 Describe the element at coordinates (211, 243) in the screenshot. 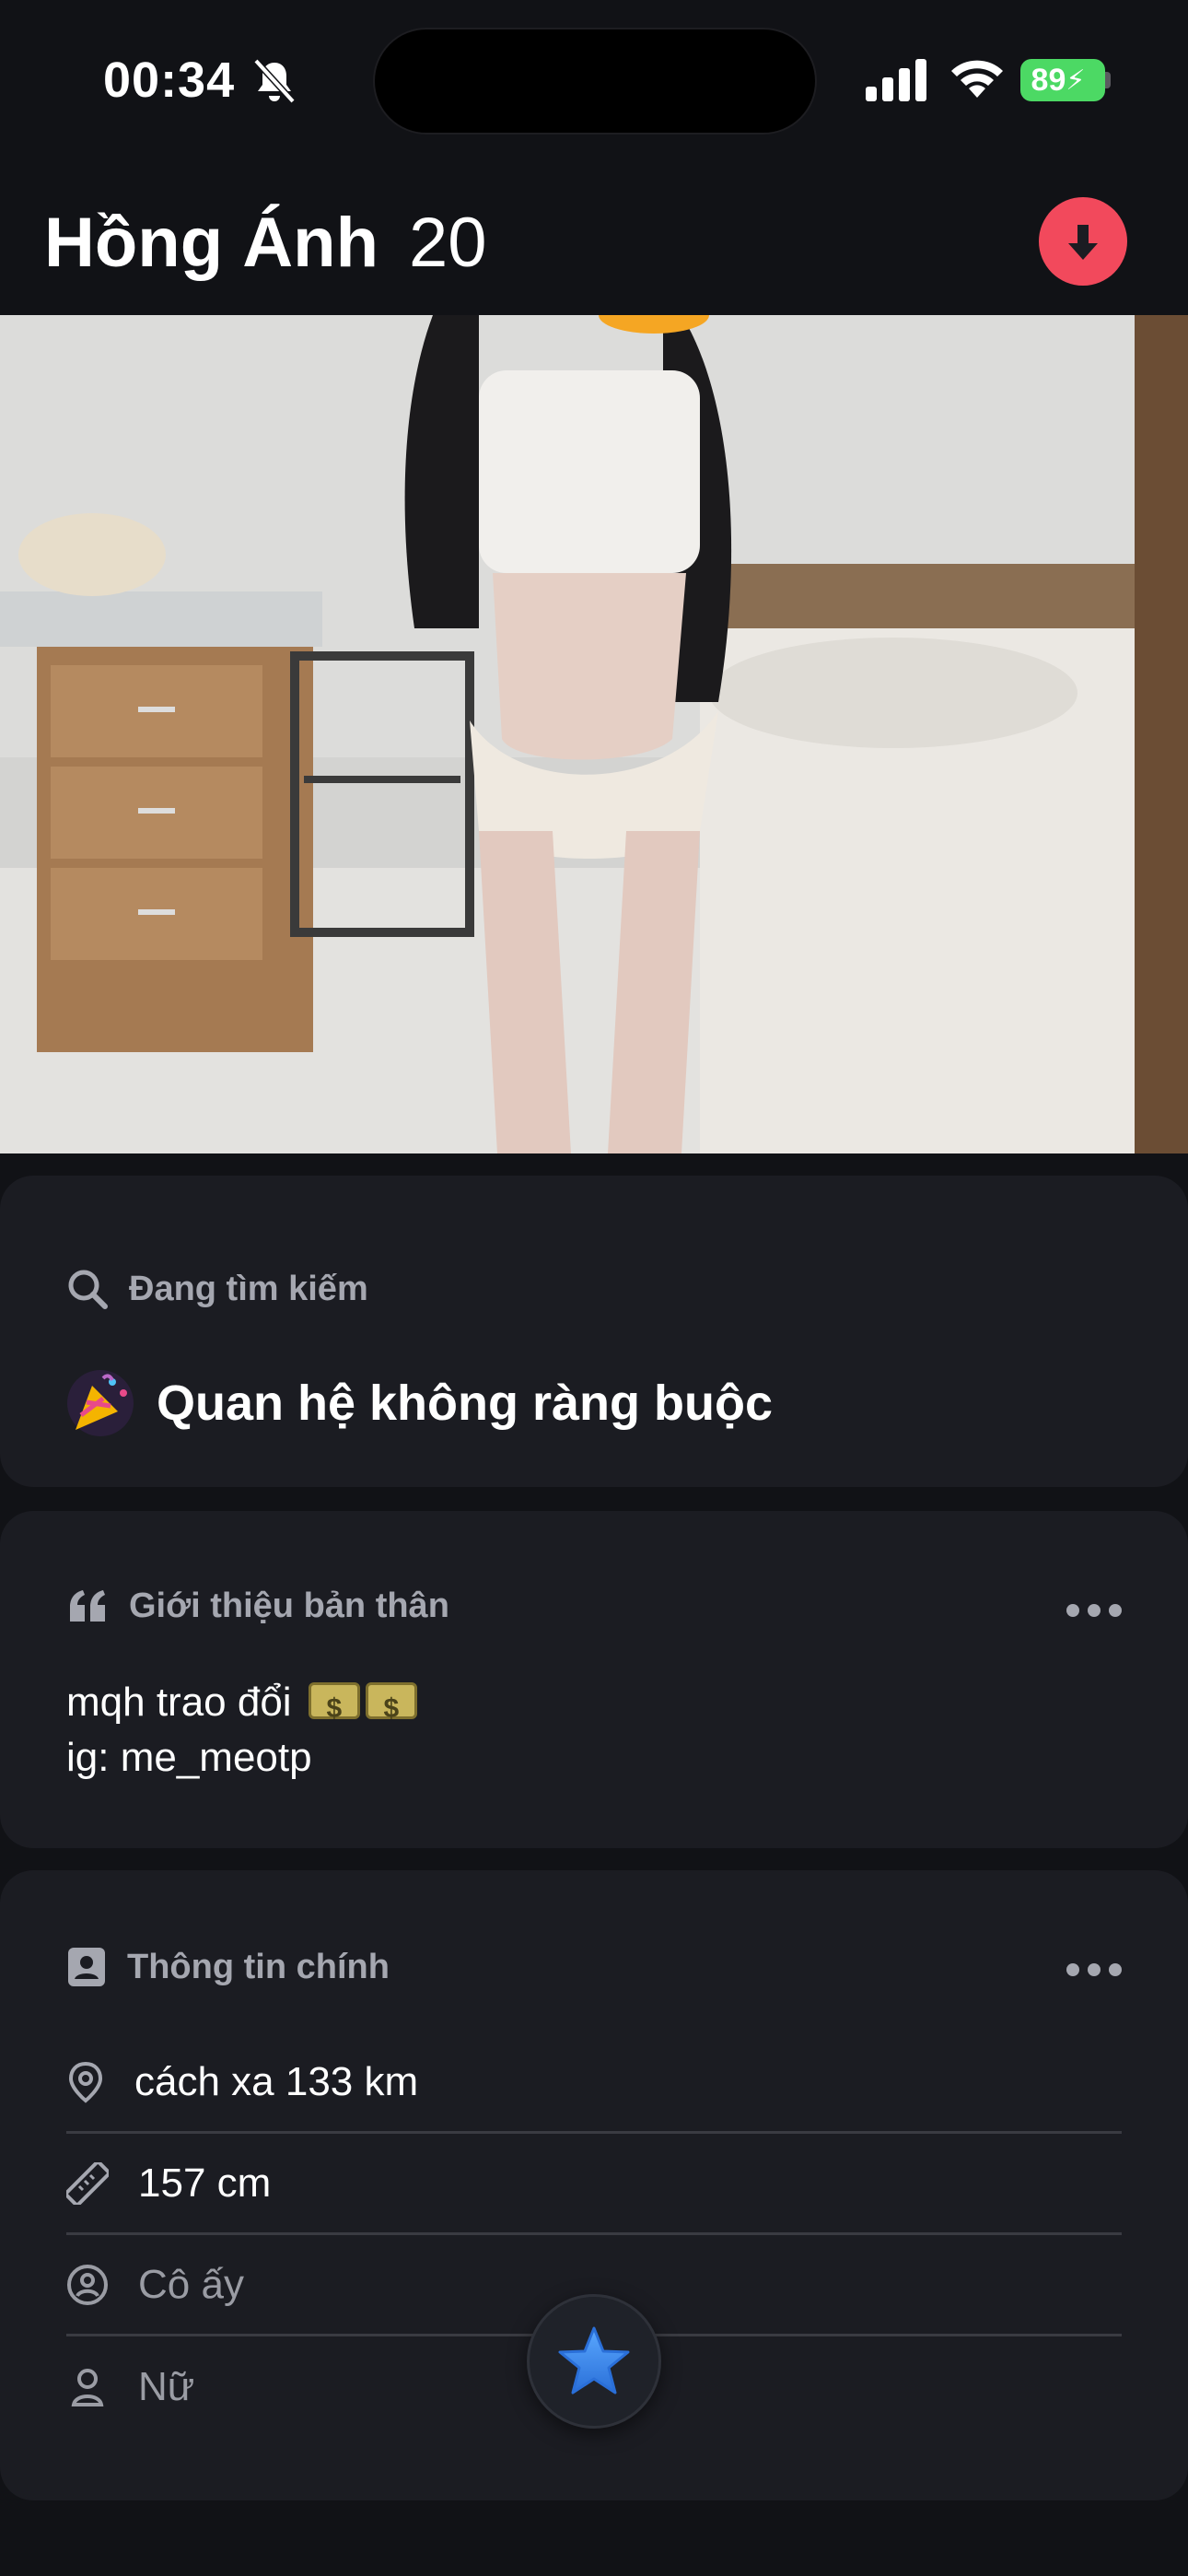

I see `profile-name: Hồng Ánh` at that location.